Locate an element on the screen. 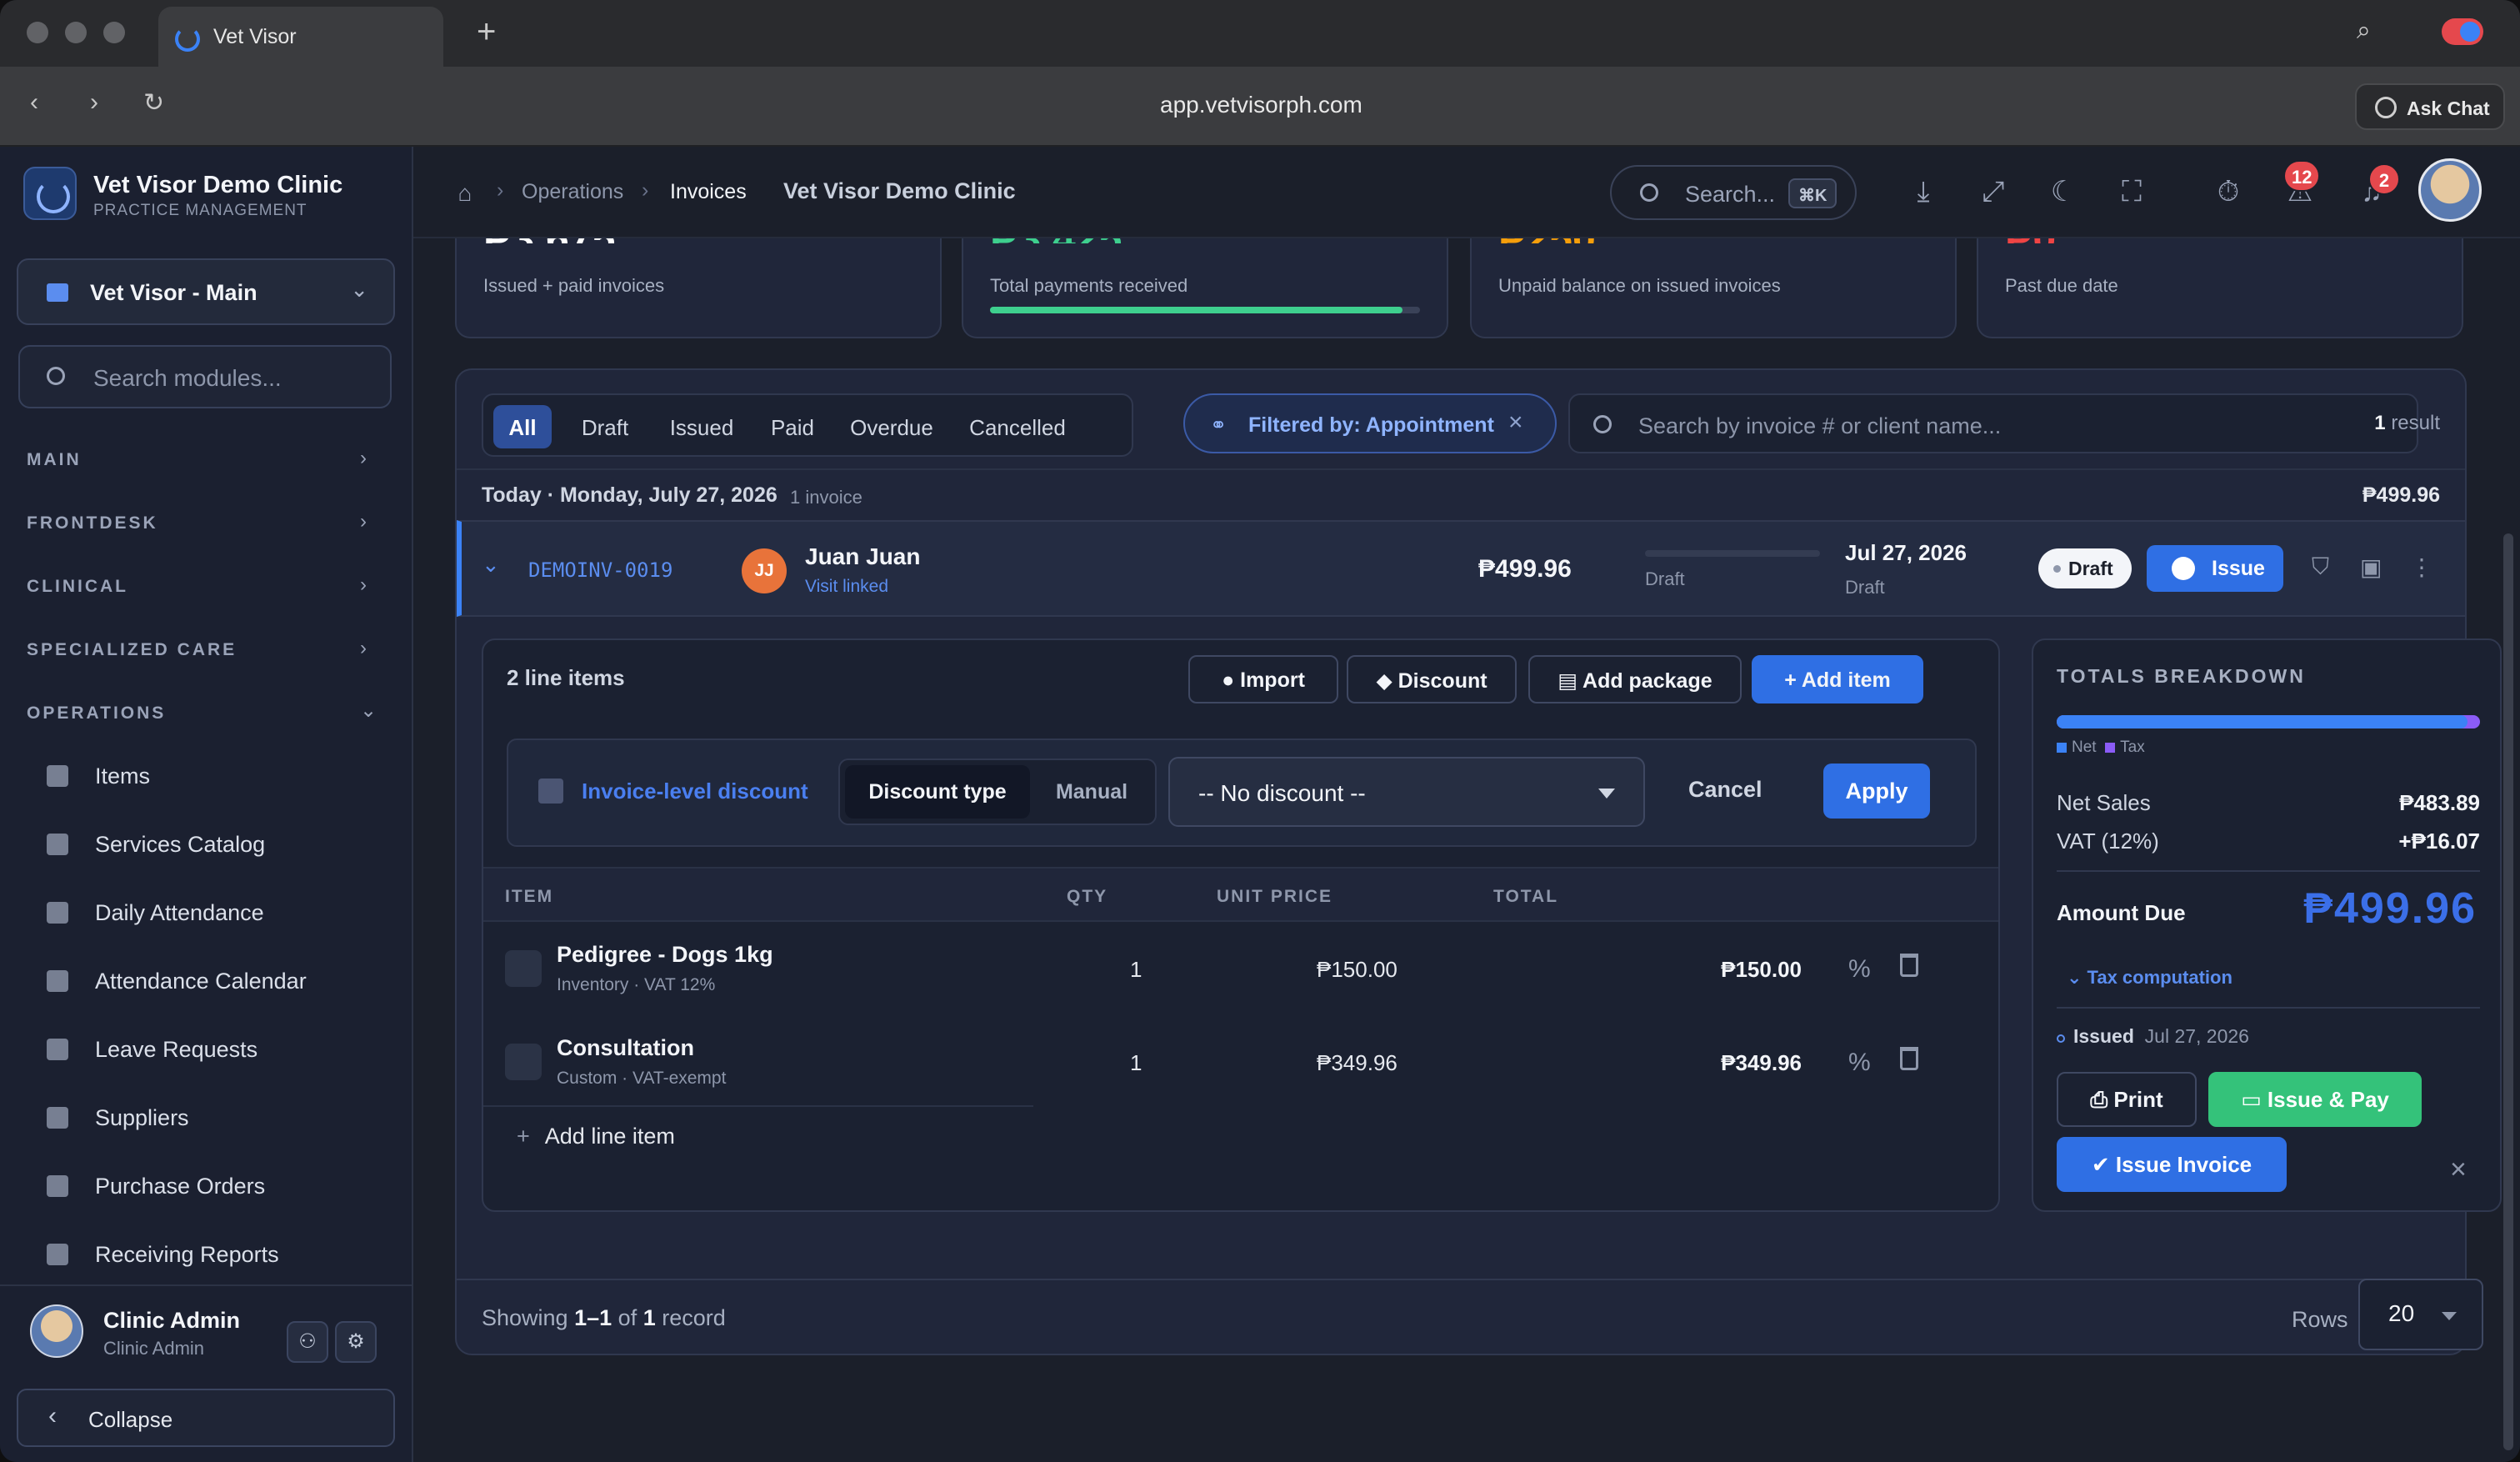 The width and height of the screenshot is (2520, 1462). sidebar-item-receiving-reports: Receiving Reports is located at coordinates (222, 1255).